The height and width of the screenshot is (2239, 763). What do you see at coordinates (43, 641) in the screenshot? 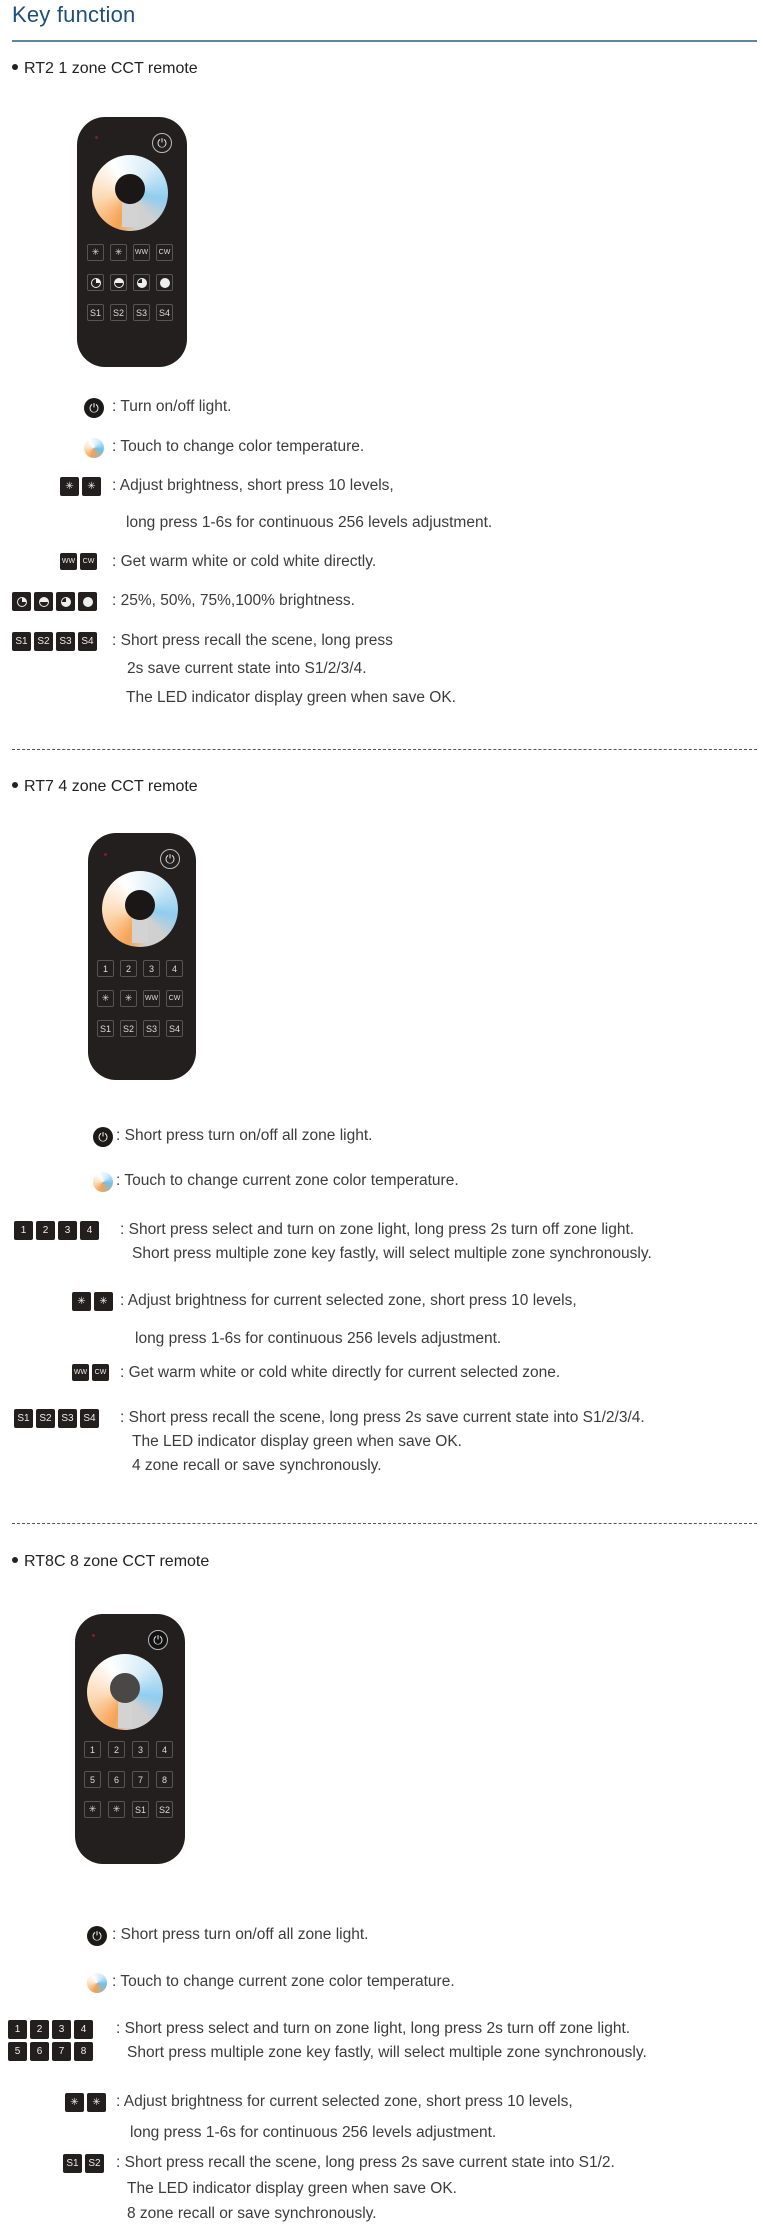
I see `scene-s2-icon: S2` at bounding box center [43, 641].